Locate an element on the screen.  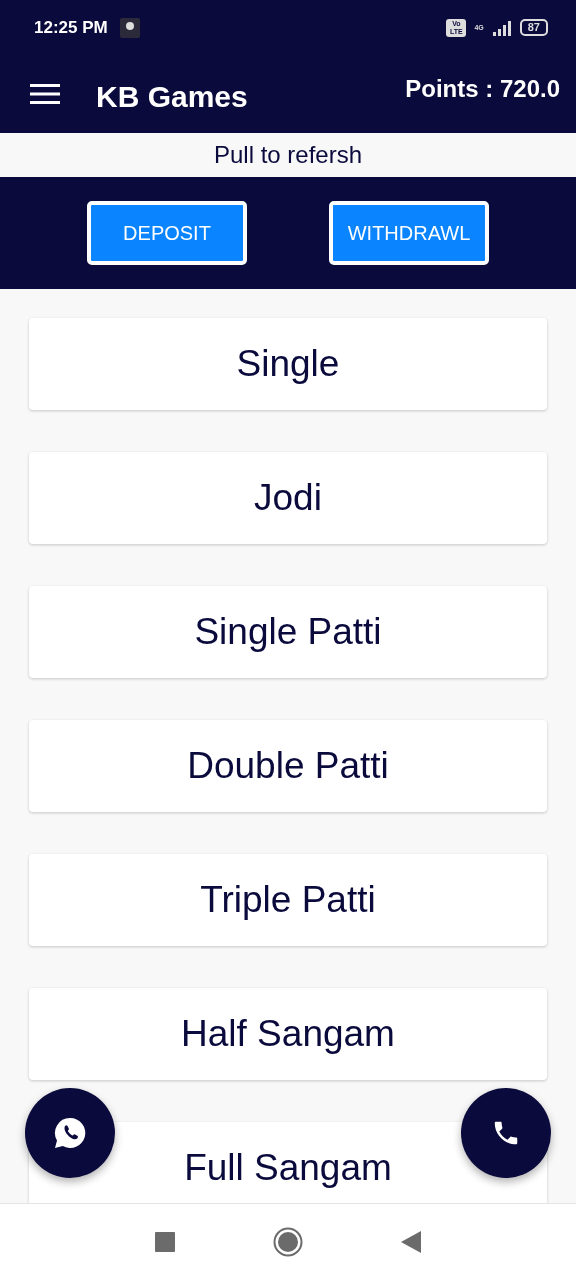
back-icon is located at coordinates (411, 1242).